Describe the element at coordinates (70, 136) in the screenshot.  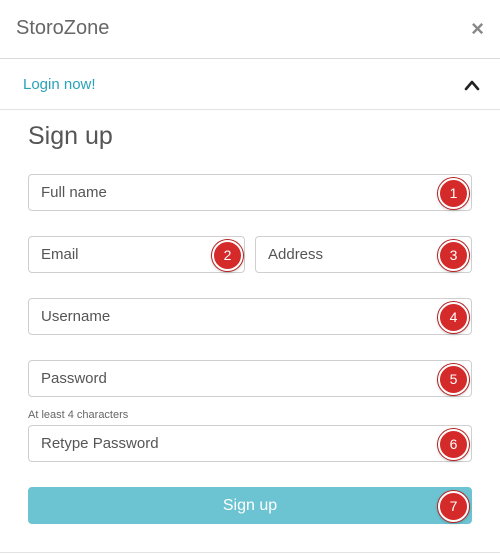
I see `form-title: Sign up` at that location.